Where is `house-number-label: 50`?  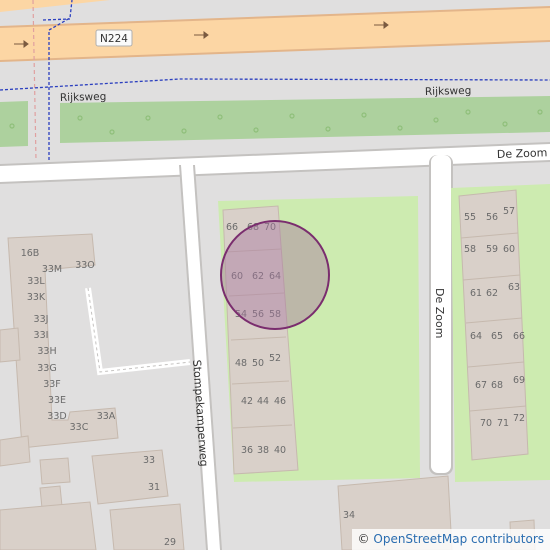
house-number-label: 50 is located at coordinates (258, 363).